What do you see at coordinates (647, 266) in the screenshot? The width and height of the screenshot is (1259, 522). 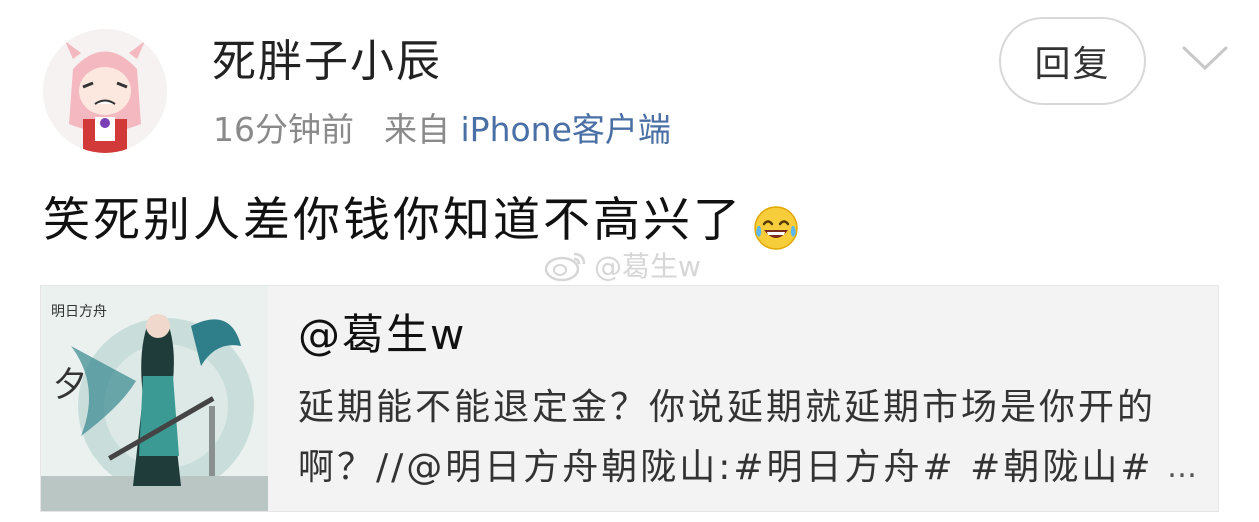 I see `watermark-text: @葛生w` at bounding box center [647, 266].